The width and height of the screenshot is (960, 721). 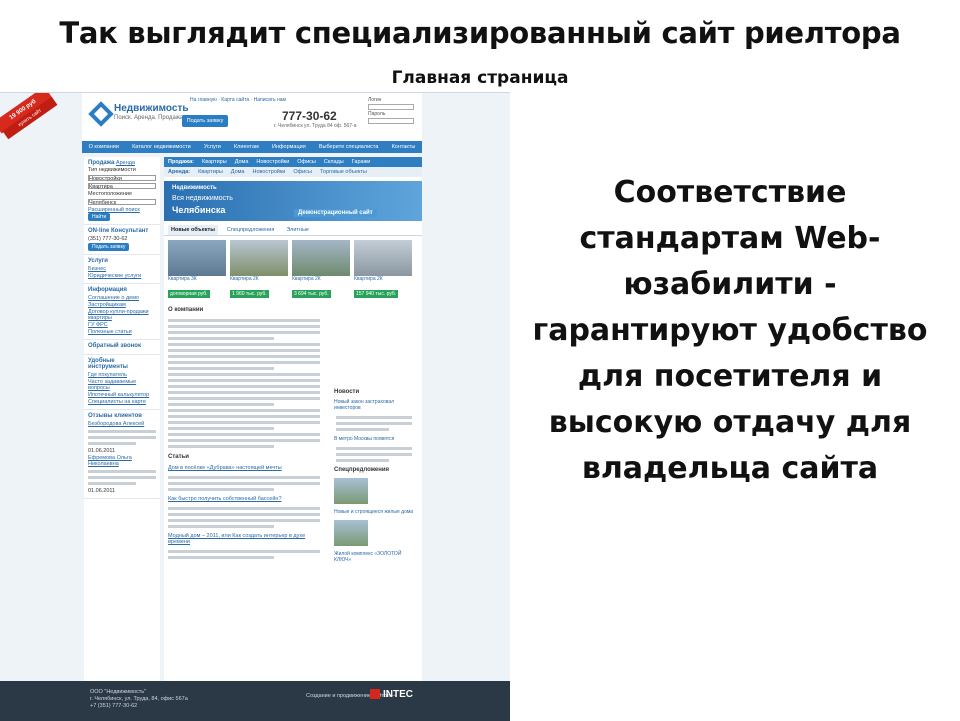 What do you see at coordinates (272, 162) in the screenshot?
I see `sales-link: Новостройки` at bounding box center [272, 162].